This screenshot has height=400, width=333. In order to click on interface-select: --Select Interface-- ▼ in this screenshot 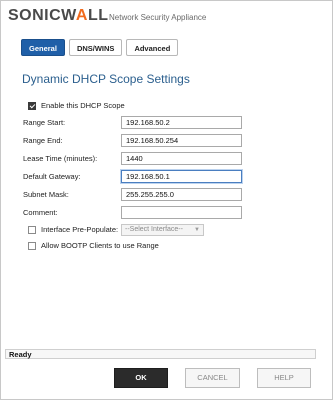, I will do `click(162, 230)`.